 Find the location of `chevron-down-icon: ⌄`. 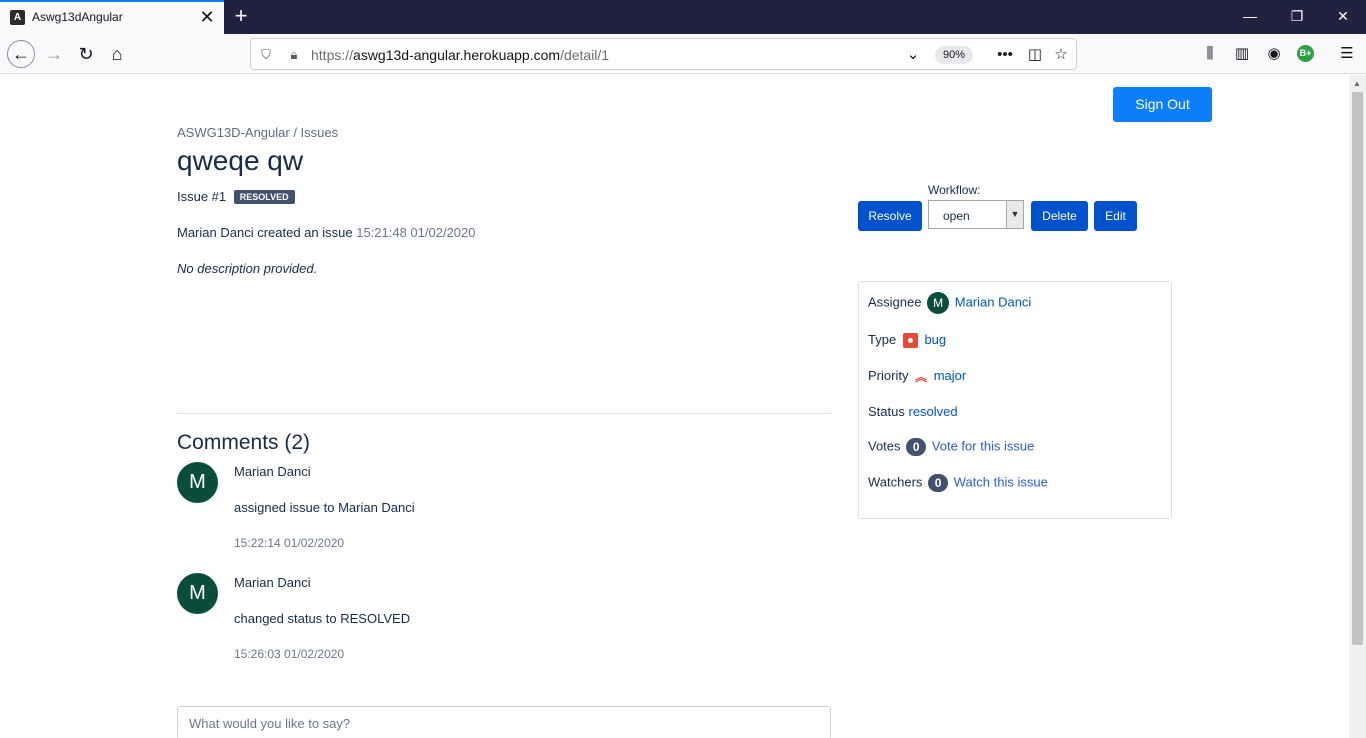

chevron-down-icon: ⌄ is located at coordinates (913, 55).